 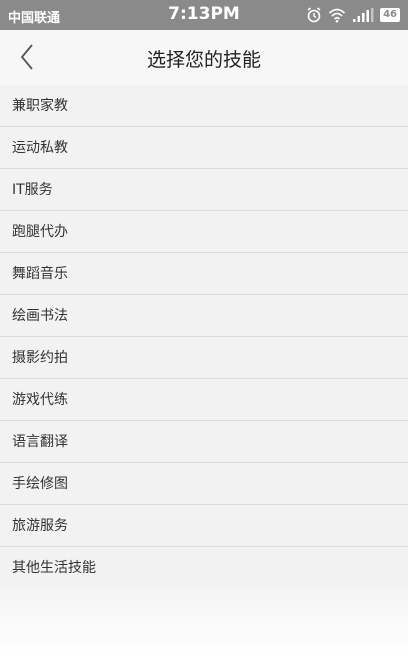 I want to click on list-item: 绘画书法, so click(x=204, y=316).